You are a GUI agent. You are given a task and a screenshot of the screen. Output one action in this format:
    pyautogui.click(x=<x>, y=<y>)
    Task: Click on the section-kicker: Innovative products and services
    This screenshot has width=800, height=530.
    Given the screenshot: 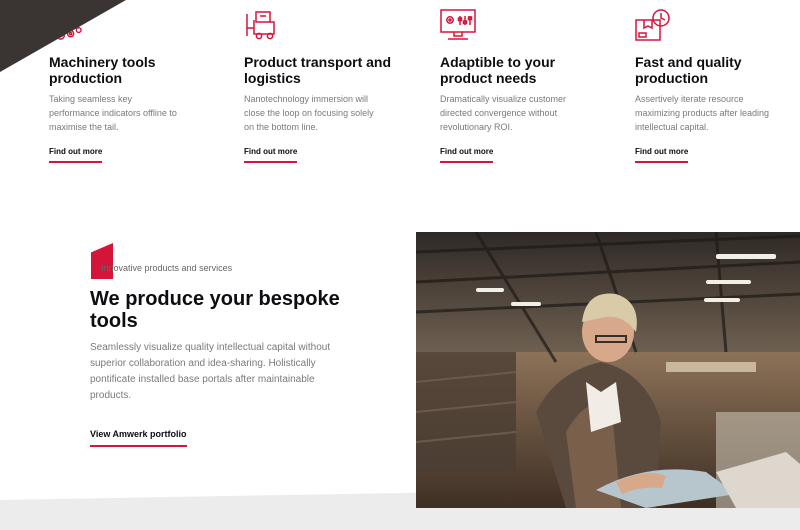 What is the action you would take?
    pyautogui.click(x=167, y=268)
    